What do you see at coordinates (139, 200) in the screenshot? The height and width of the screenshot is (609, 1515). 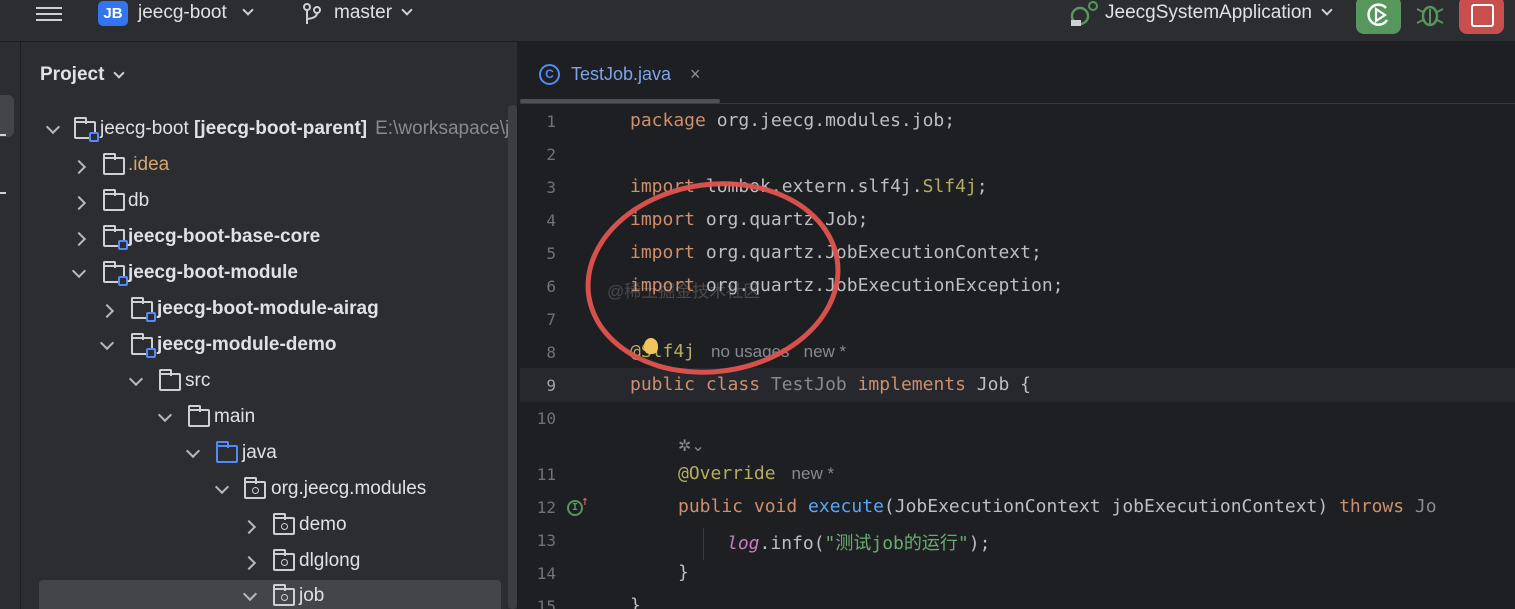 I see `tree-item-label: db` at bounding box center [139, 200].